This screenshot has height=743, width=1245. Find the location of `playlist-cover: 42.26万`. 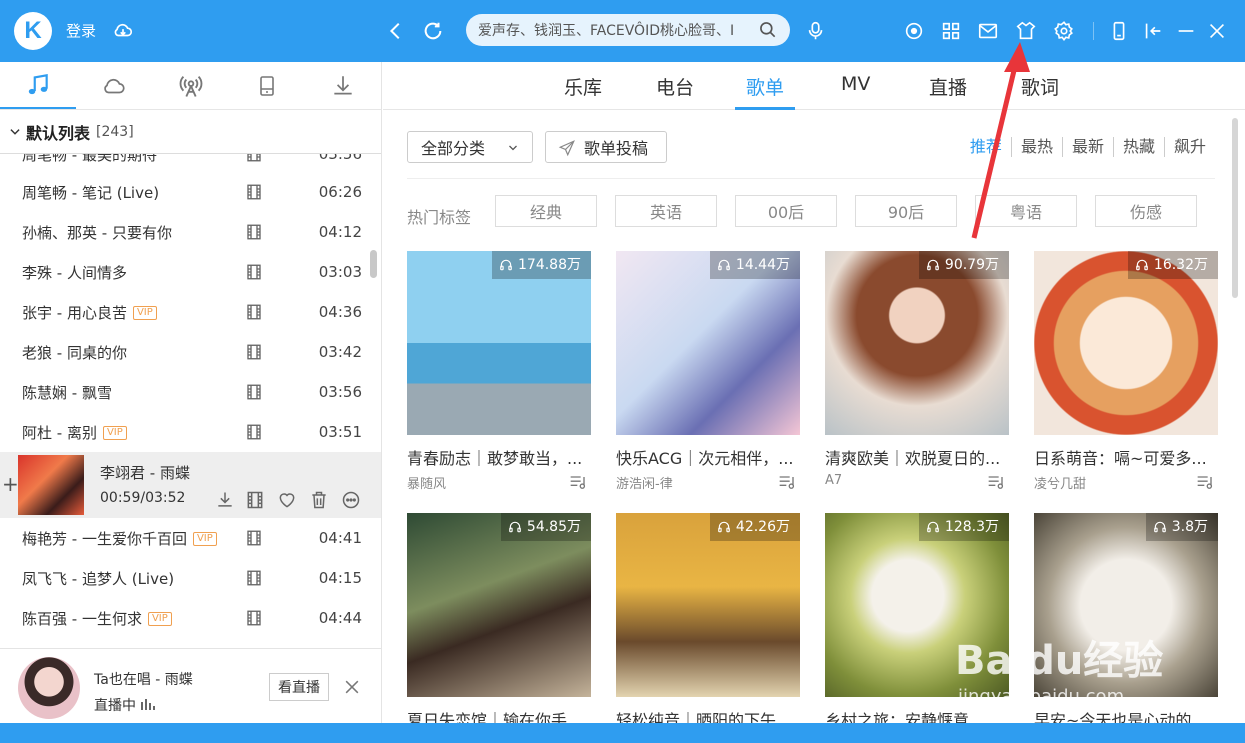

playlist-cover: 42.26万 is located at coordinates (708, 605).